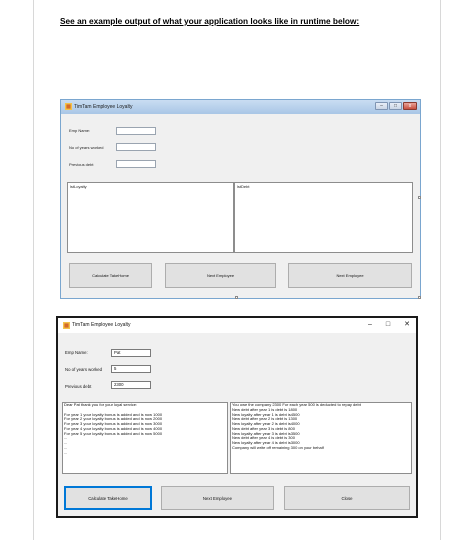 This screenshot has height=540, width=474. Describe the element at coordinates (419, 297) in the screenshot. I see `resize-handle-corner` at that location.